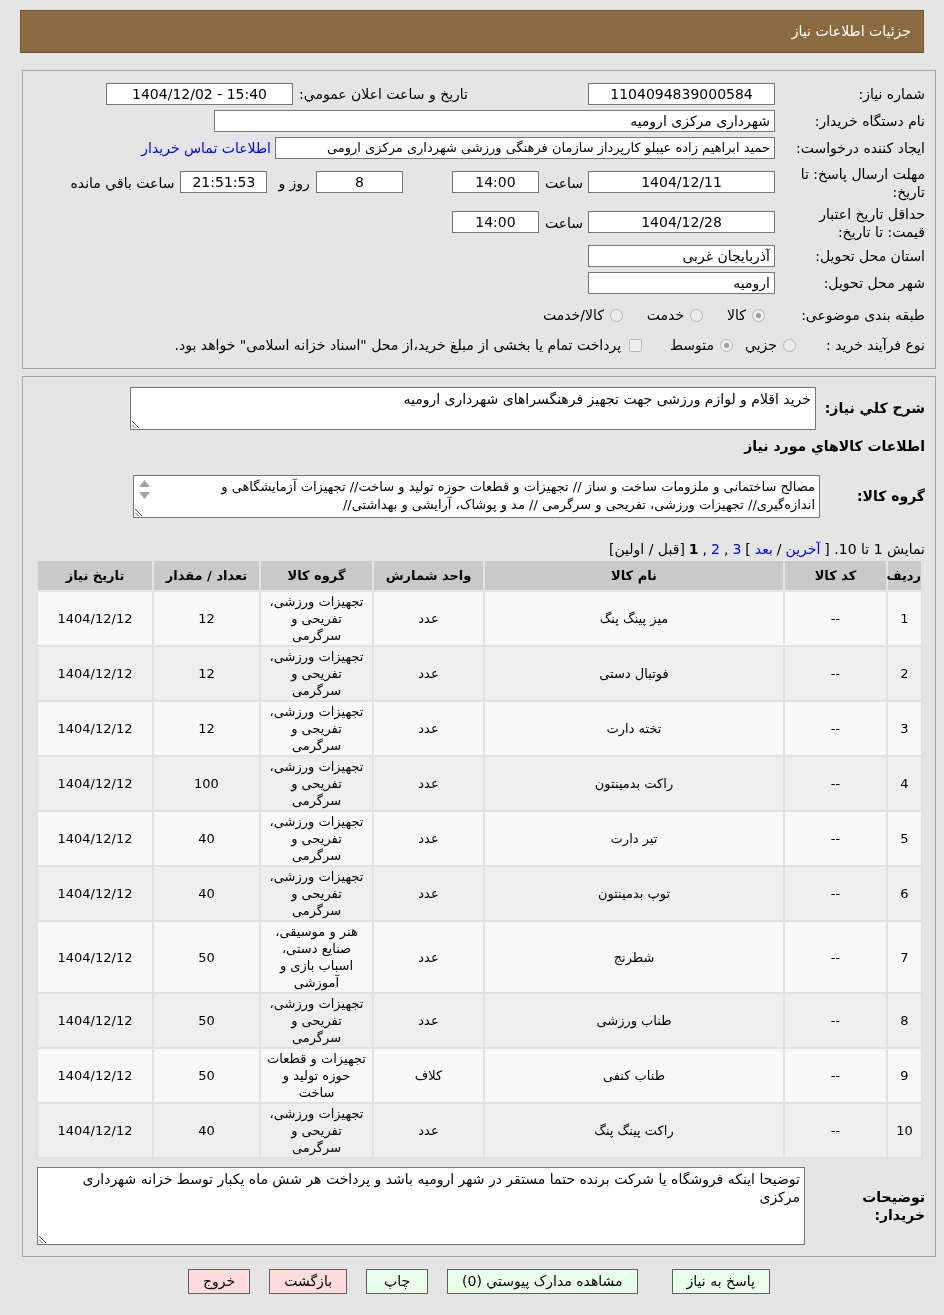 The height and width of the screenshot is (1315, 944). I want to click on delivery-province-field: آذربایجان غربی, so click(681, 256).